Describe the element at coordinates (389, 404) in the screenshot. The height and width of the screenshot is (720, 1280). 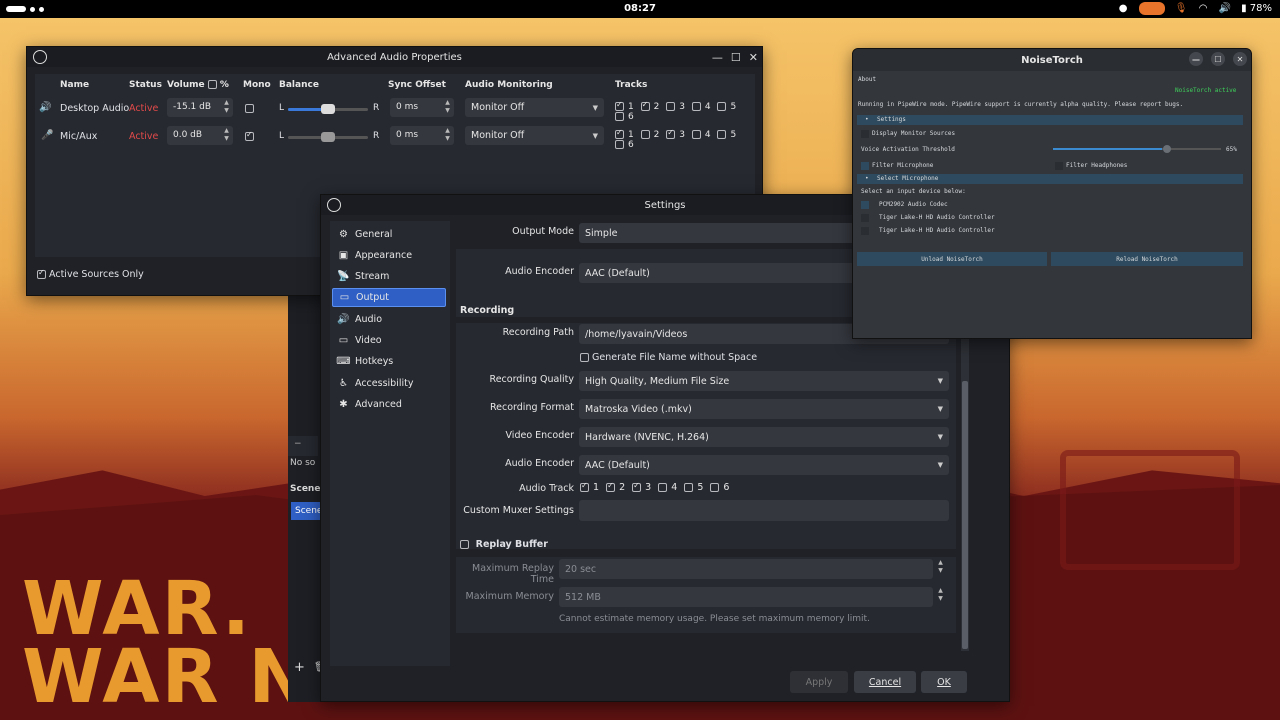
I see `nav-advanced: ✱ Advanced` at that location.